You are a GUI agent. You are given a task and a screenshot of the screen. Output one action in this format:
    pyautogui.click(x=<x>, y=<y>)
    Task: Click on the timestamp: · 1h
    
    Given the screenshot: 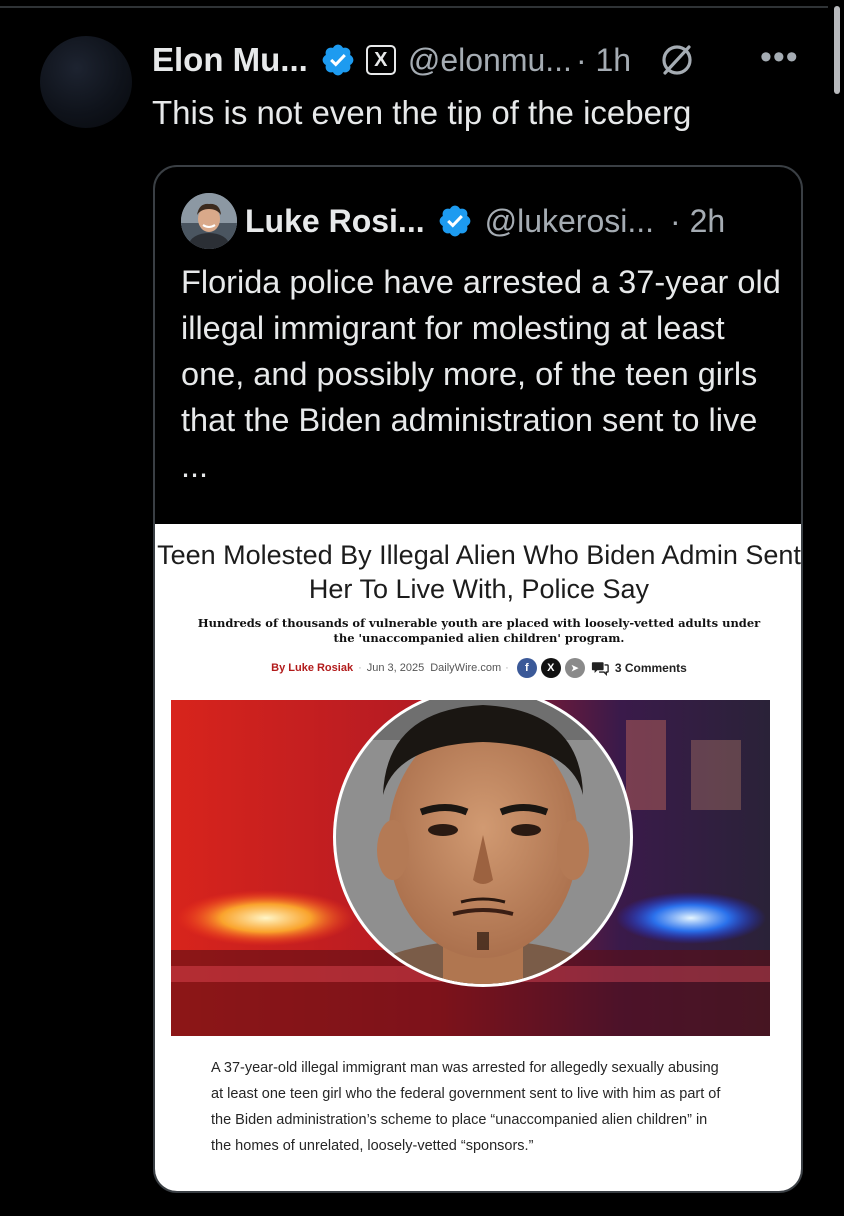 What is the action you would take?
    pyautogui.click(x=603, y=60)
    